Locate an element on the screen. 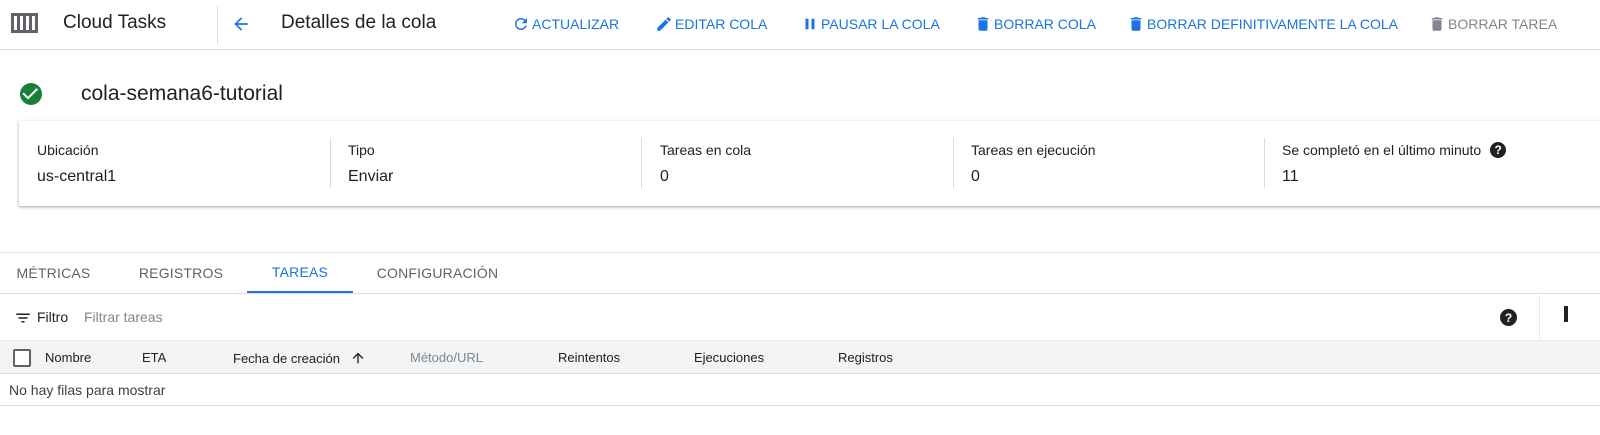  arrow-upward-icon is located at coordinates (358, 358).